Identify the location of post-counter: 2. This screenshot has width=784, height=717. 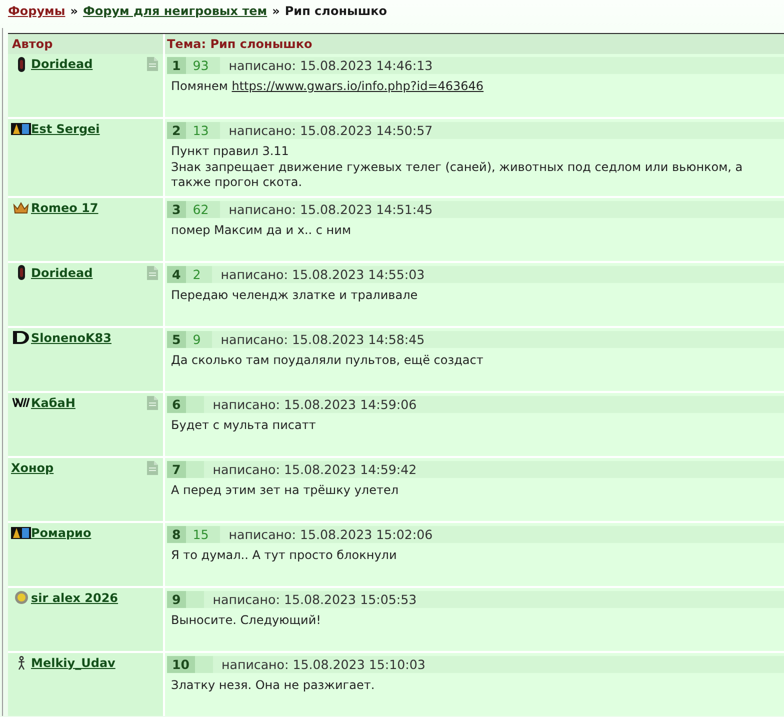
(199, 274).